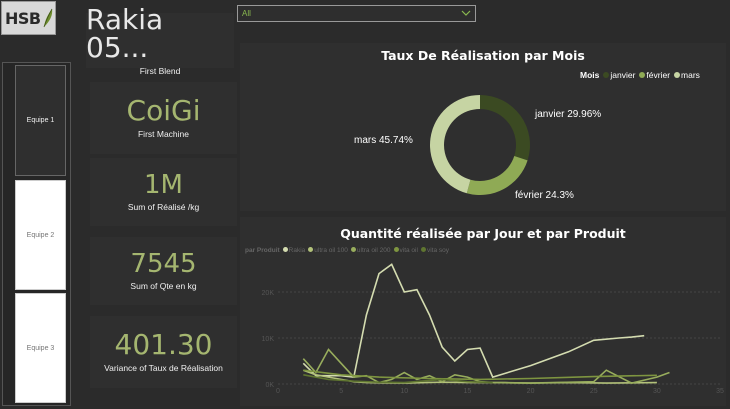  I want to click on team-button-2: Equipe 2, so click(40, 235).